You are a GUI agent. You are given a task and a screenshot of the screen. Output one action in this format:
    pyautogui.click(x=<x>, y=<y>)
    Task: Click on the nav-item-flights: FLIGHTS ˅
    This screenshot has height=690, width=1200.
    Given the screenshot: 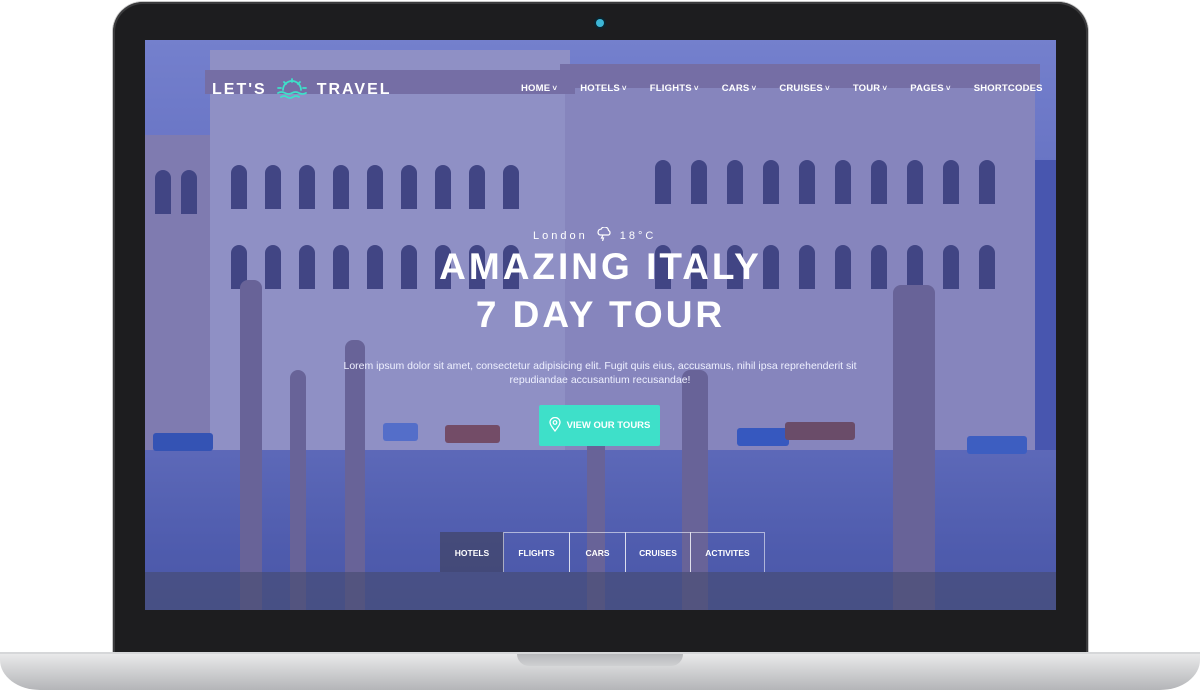 What is the action you would take?
    pyautogui.click(x=674, y=88)
    